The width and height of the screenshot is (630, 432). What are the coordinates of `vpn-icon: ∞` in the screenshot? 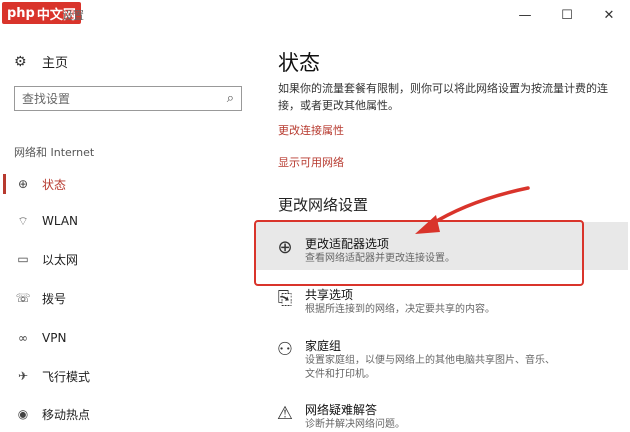 It's located at (23, 338).